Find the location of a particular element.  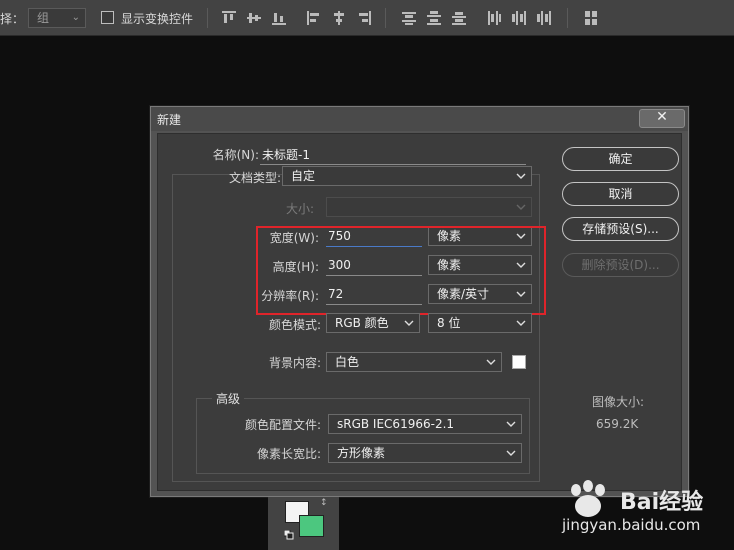

color-swatches-panel: ↕ is located at coordinates (303, 523).